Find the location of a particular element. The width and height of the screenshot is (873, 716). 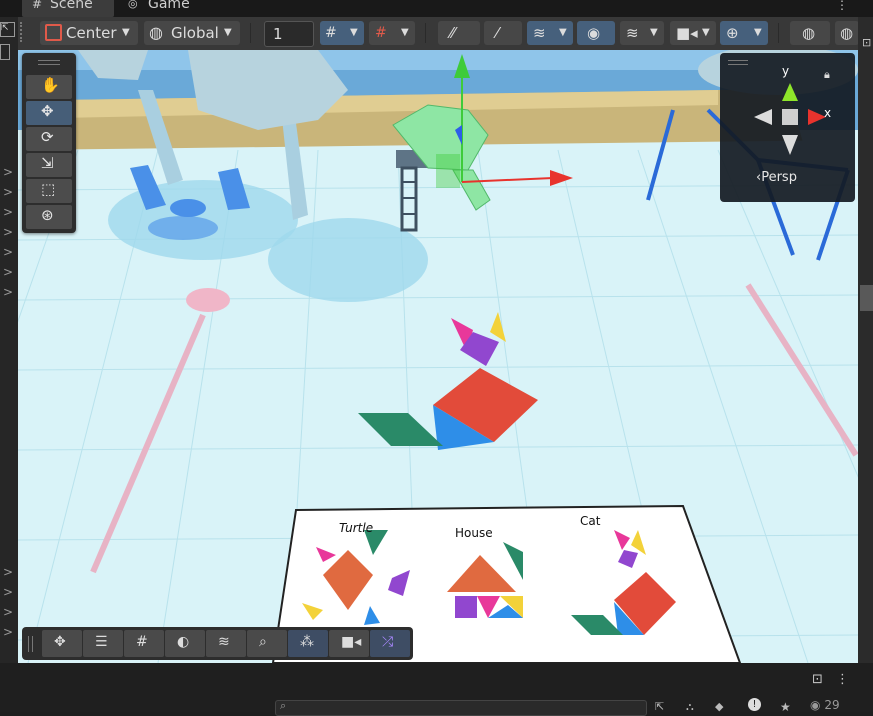

overlay-camera-button: ■◂ is located at coordinates (349, 643).